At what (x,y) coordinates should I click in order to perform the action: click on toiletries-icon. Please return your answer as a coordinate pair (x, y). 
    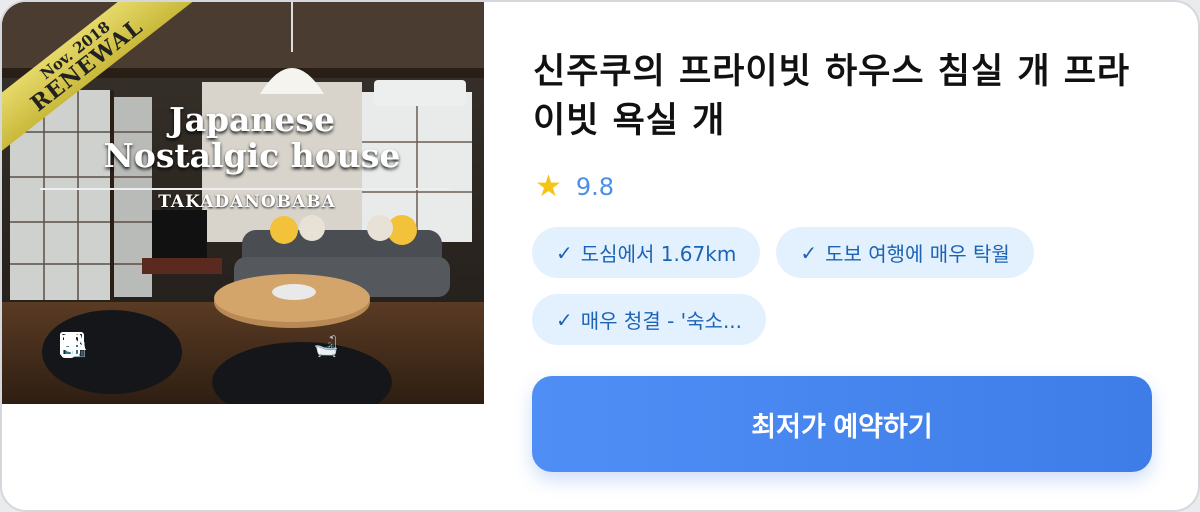
    Looking at the image, I should click on (236, 346).